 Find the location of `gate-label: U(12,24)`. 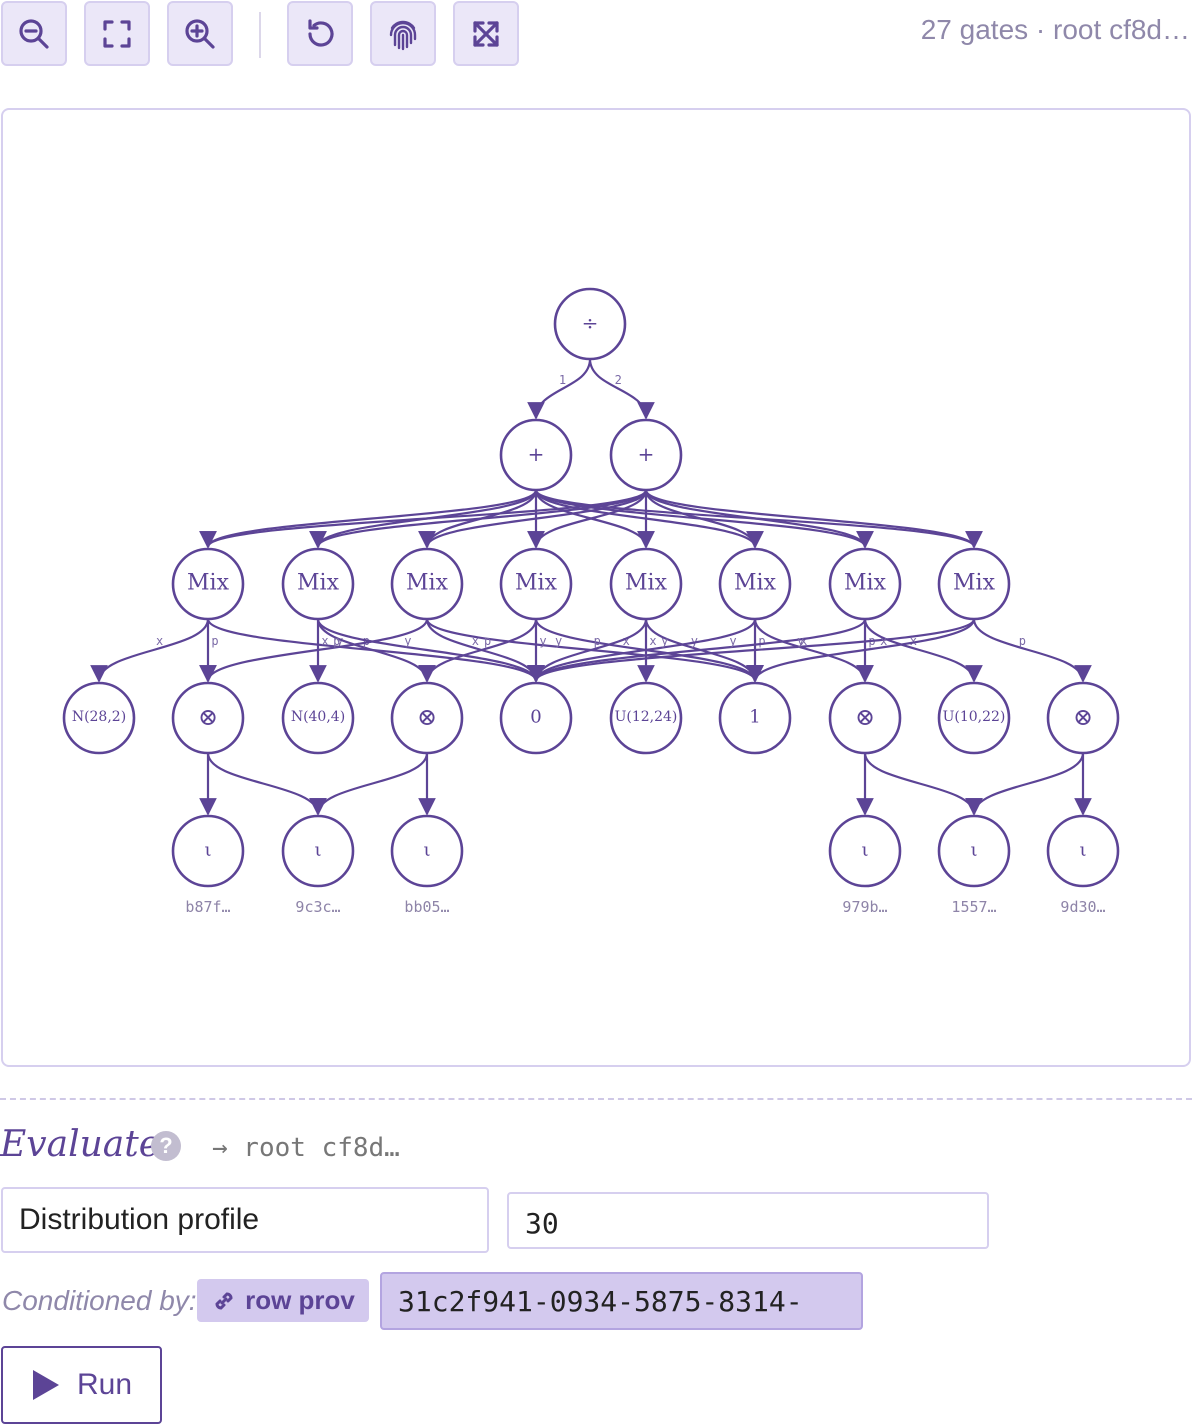

gate-label: U(12,24) is located at coordinates (646, 717).